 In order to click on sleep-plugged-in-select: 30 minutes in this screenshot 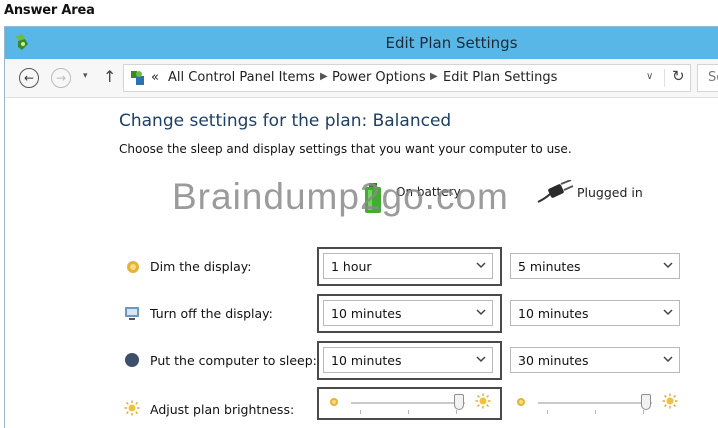, I will do `click(595, 360)`.